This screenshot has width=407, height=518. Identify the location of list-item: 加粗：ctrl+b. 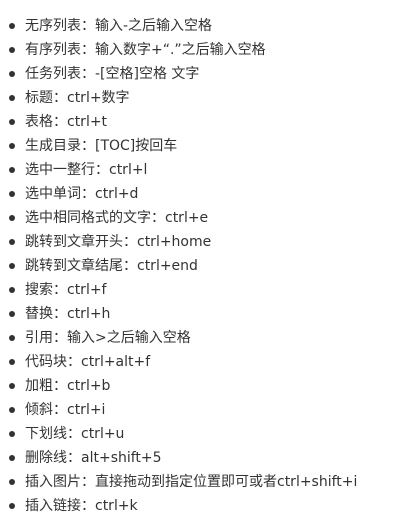
(203, 386).